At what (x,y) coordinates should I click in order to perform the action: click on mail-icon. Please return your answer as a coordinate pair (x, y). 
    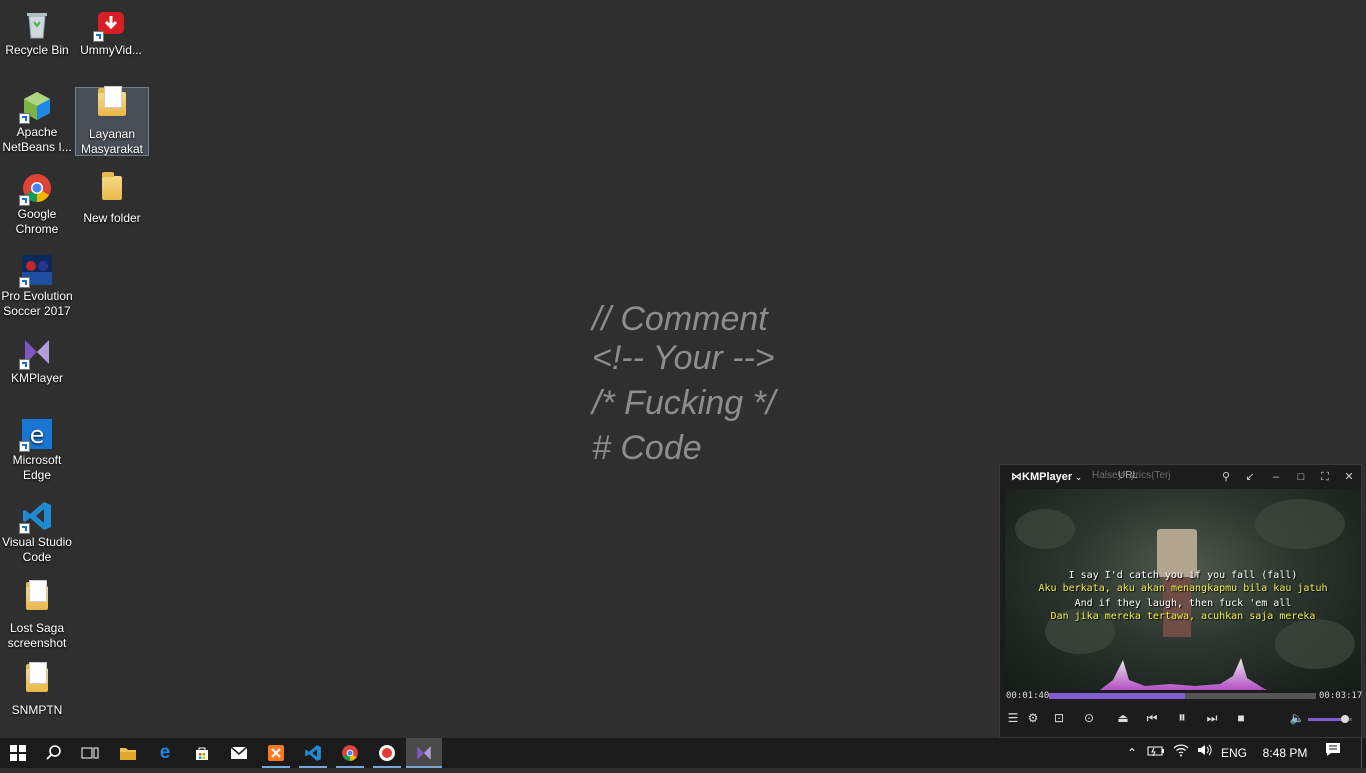
    Looking at the image, I should click on (239, 753).